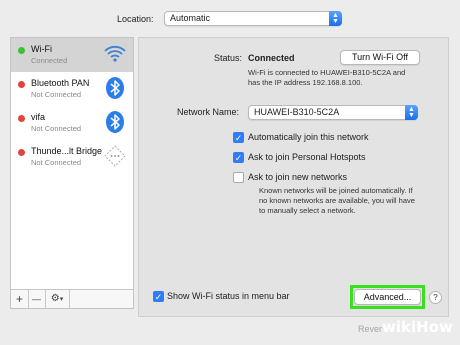 The image size is (460, 345). Describe the element at coordinates (435, 297) in the screenshot. I see `help-button: ?` at that location.